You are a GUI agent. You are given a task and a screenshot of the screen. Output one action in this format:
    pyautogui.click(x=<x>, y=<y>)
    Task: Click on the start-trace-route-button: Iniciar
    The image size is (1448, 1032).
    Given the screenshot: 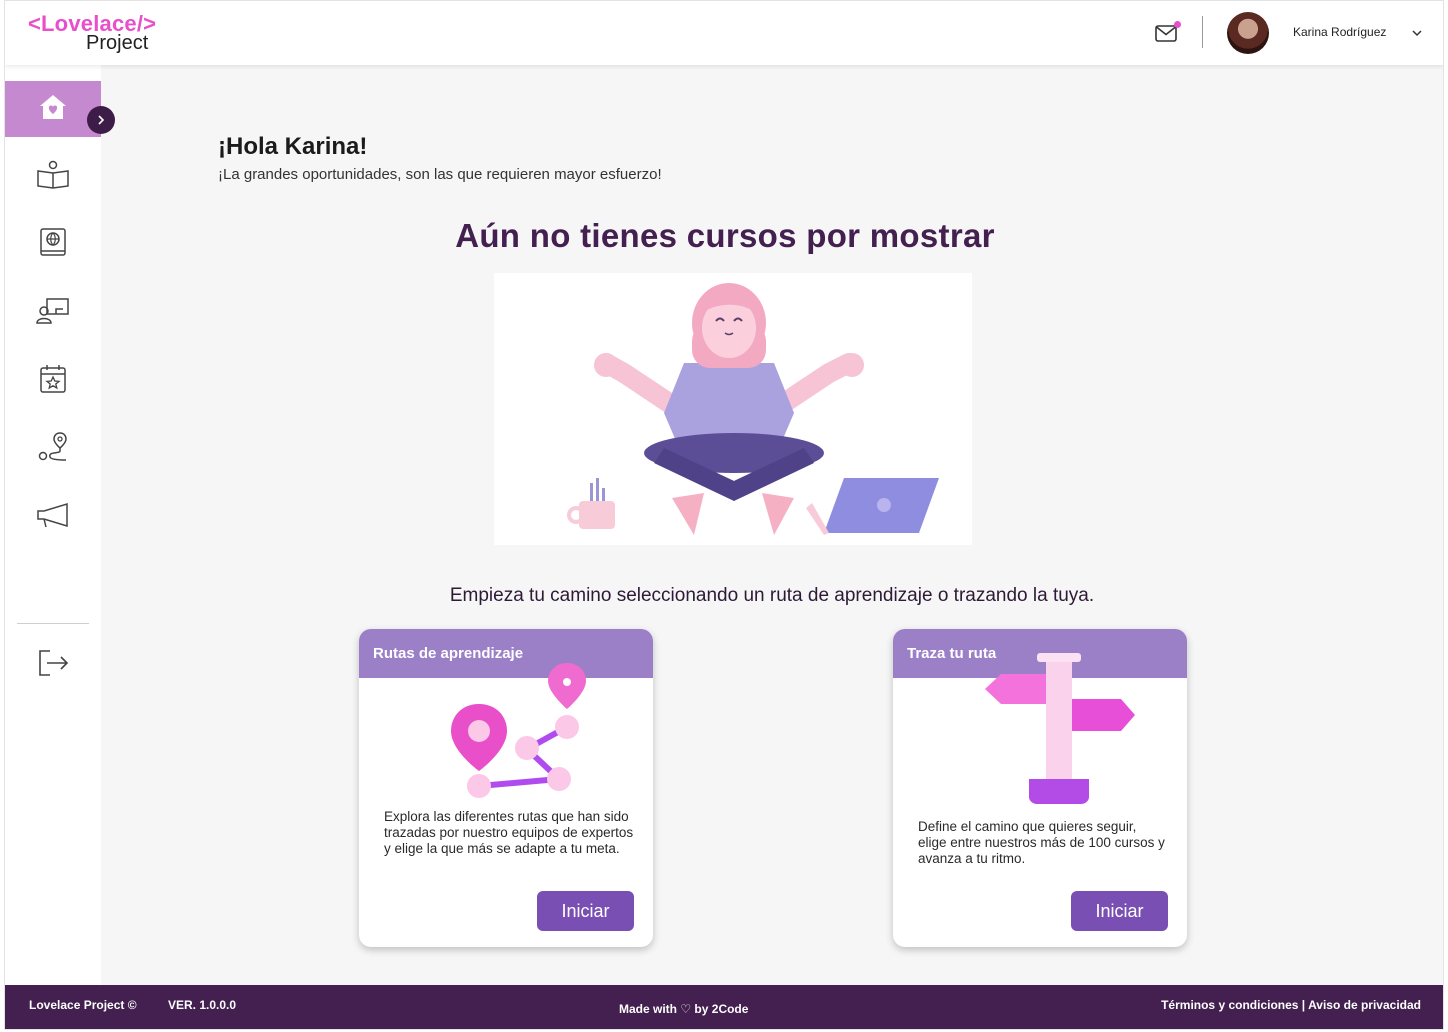 What is the action you would take?
    pyautogui.click(x=1119, y=911)
    